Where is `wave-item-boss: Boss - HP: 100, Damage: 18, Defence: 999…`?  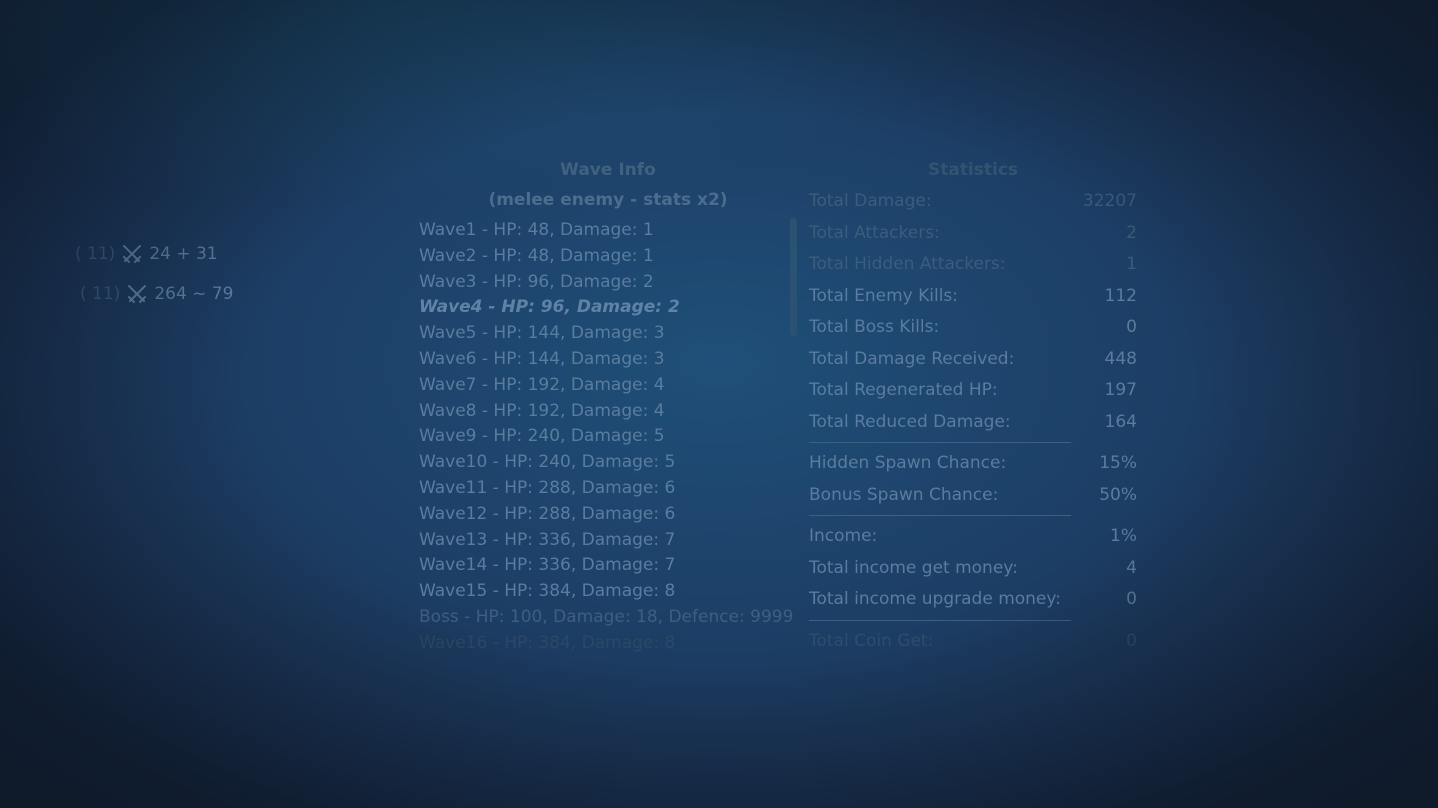
wave-item-boss: Boss - HP: 100, Damage: 18, Defence: 999… is located at coordinates (606, 616).